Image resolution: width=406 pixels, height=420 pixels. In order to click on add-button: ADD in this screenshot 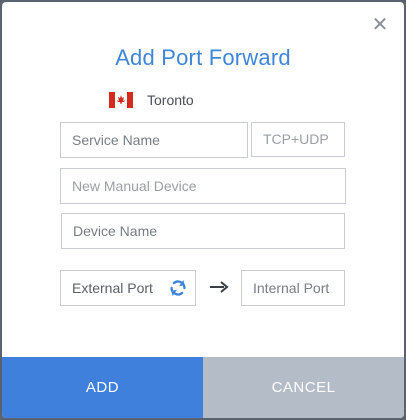, I will do `click(102, 387)`.